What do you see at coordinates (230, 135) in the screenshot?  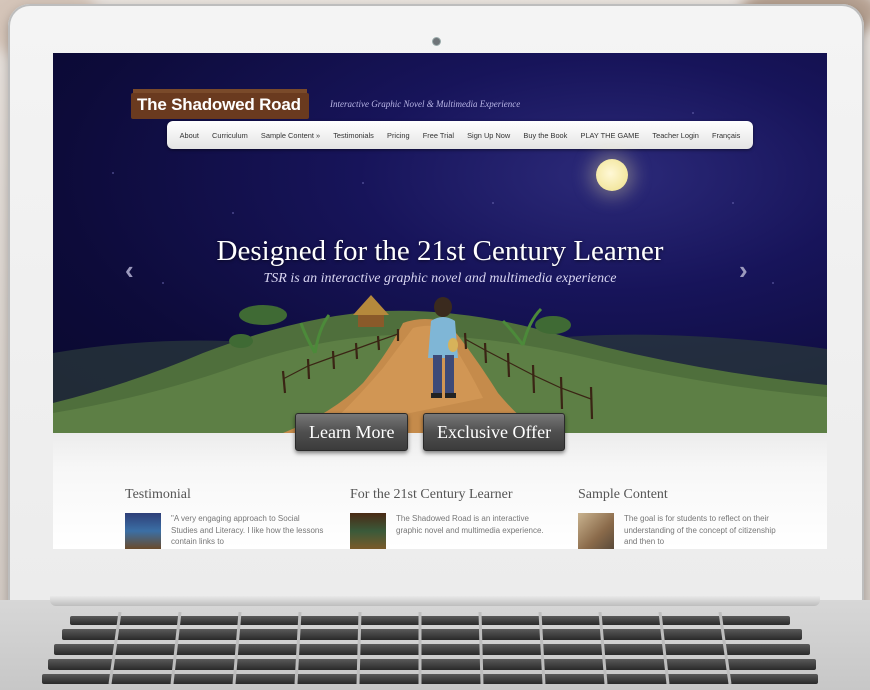 I see `nav-item-curriculum: Curriculum` at bounding box center [230, 135].